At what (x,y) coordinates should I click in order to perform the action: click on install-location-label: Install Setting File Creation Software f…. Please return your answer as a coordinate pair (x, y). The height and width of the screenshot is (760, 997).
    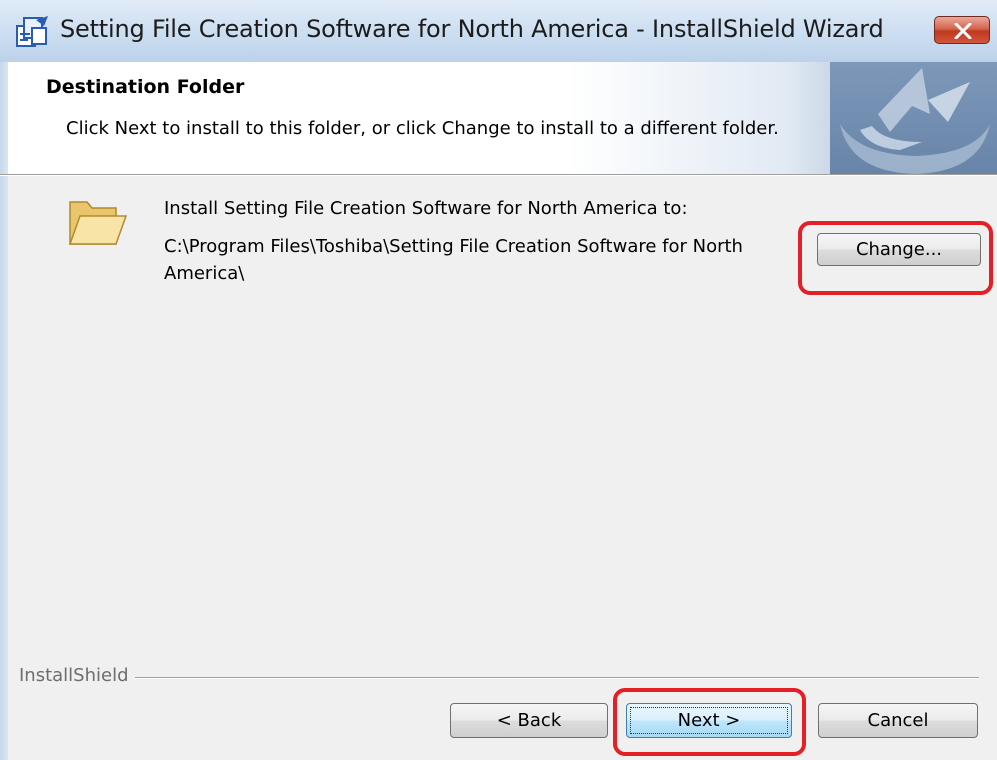
    Looking at the image, I should click on (426, 208).